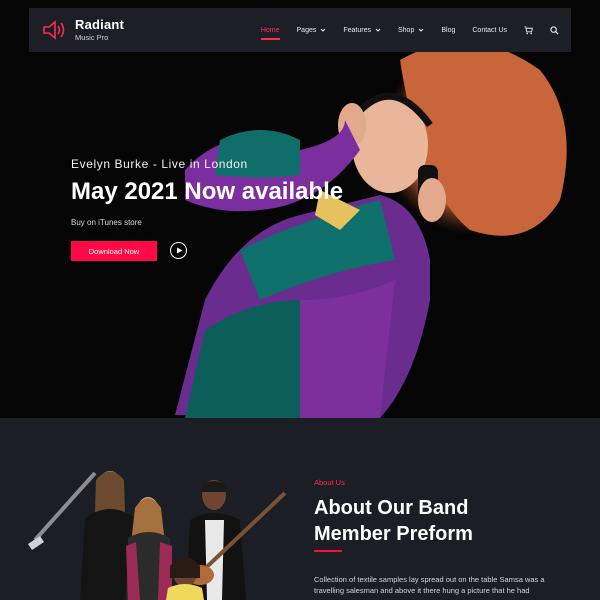  What do you see at coordinates (393, 534) in the screenshot?
I see `about-title-line: Member Preform` at bounding box center [393, 534].